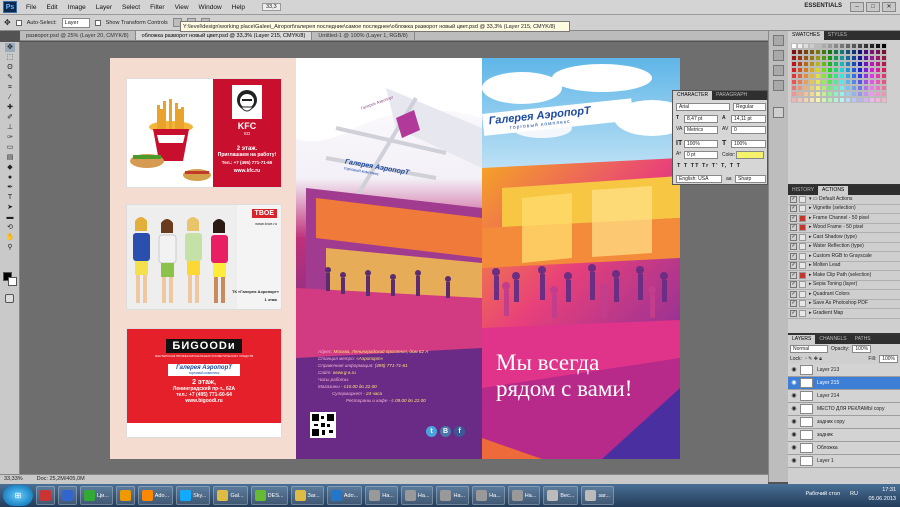 This screenshot has height=507, width=900. Describe the element at coordinates (888, 359) in the screenshot. I see `fill-input: 100%` at that location.